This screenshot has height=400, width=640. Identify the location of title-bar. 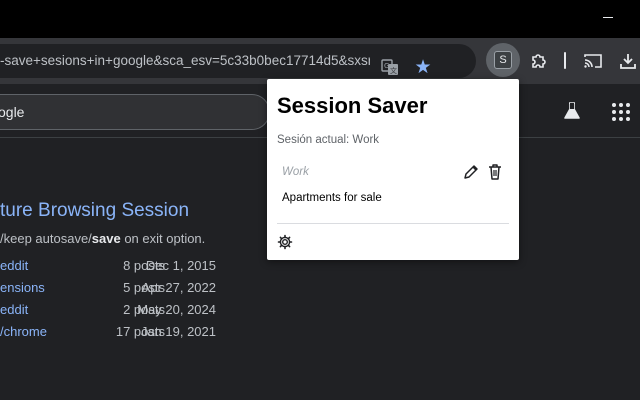
(320, 19).